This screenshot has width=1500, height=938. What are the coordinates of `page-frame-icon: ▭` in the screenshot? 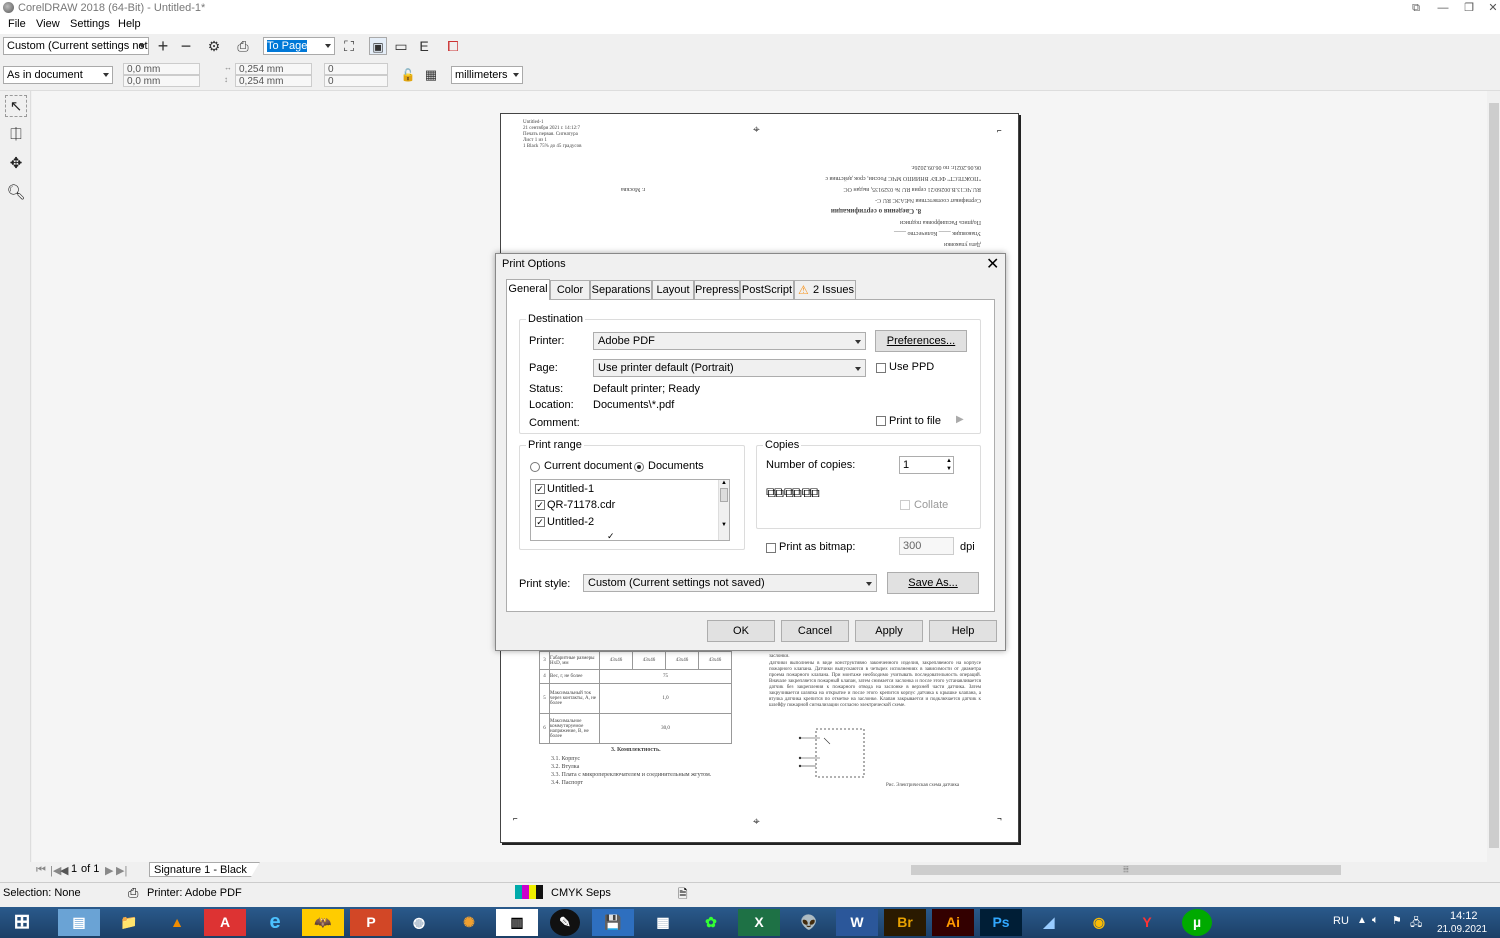 It's located at (401, 46).